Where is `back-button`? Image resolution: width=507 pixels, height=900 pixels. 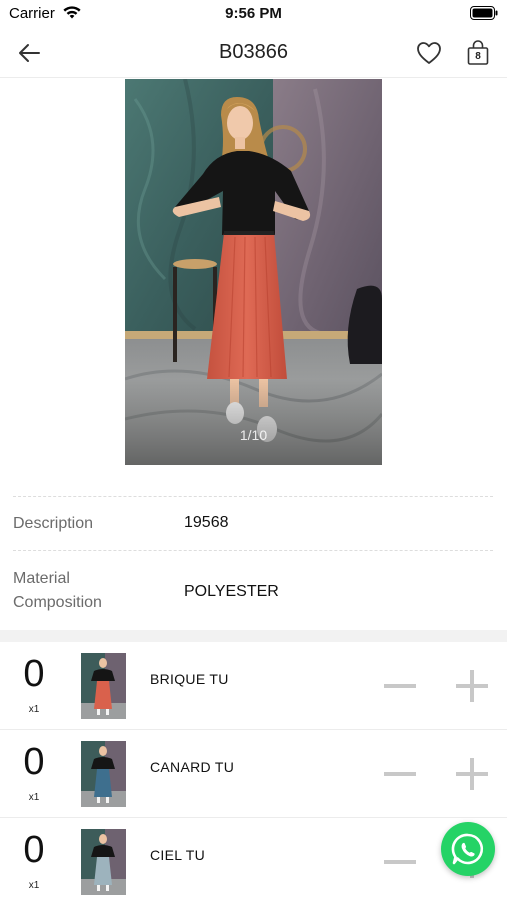
back-button is located at coordinates (30, 53).